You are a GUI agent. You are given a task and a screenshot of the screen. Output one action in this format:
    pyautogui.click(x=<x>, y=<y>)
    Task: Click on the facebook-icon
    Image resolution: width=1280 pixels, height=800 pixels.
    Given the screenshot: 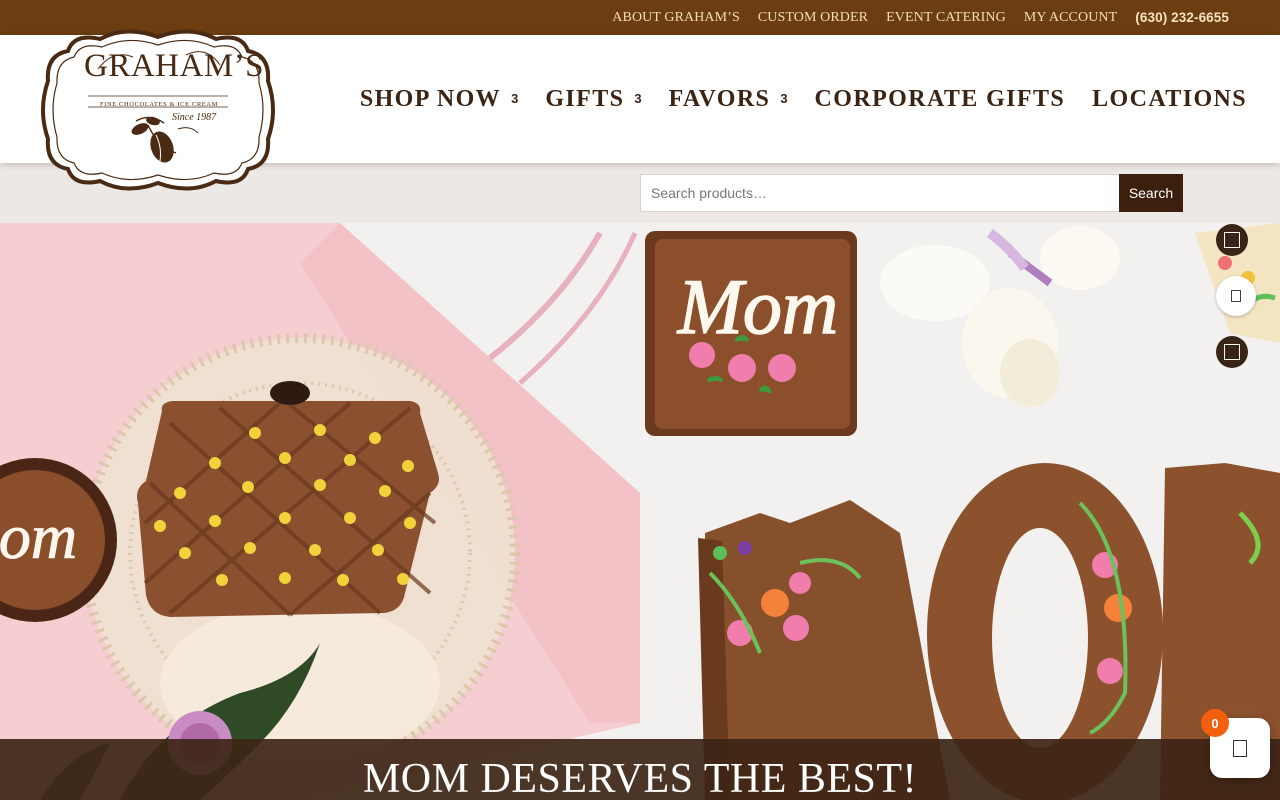 What is the action you would take?
    pyautogui.click(x=1232, y=240)
    